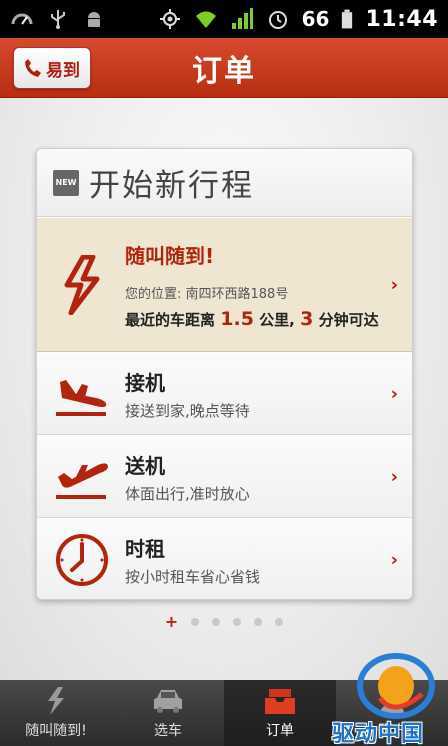 This screenshot has width=448, height=746. What do you see at coordinates (298, 19) in the screenshot?
I see `status-right: 66 11:44` at bounding box center [298, 19].